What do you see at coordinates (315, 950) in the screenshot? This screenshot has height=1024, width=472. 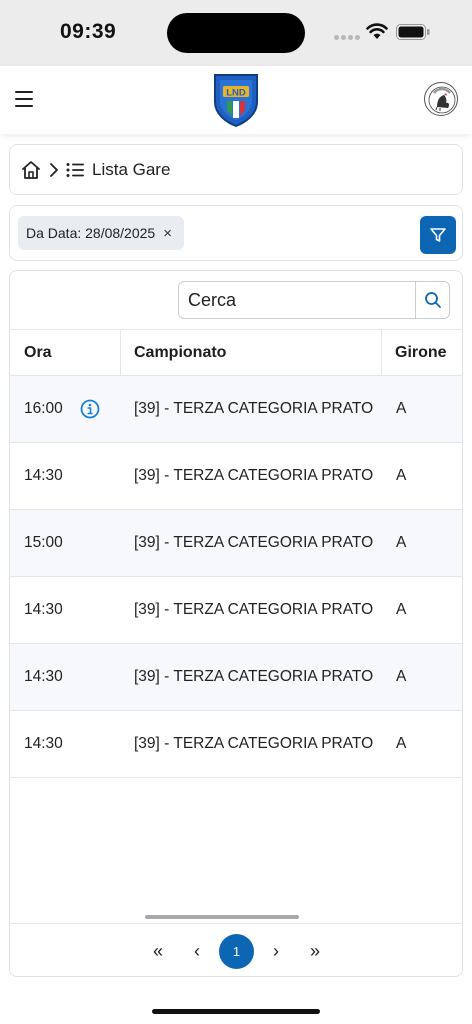 I see `last-page-button: »` at bounding box center [315, 950].